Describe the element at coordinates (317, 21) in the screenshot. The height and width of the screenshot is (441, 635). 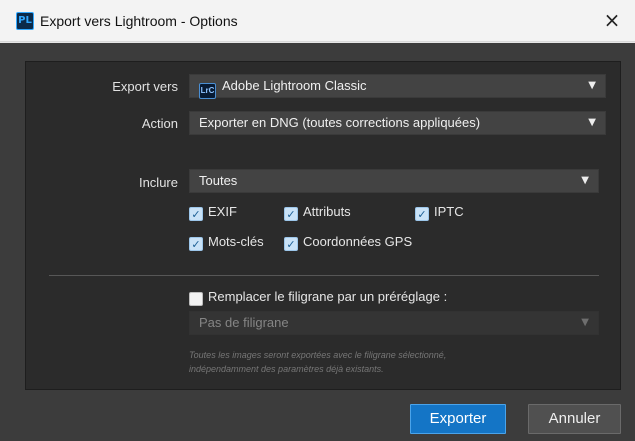
I see `title-bar: PL Export vers Lightroom - Options ×` at that location.